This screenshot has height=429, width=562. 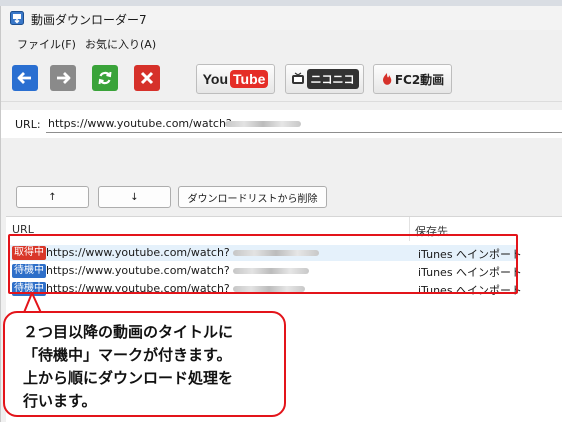 I want to click on window-title: 動画ダウンローダー7, so click(x=89, y=20).